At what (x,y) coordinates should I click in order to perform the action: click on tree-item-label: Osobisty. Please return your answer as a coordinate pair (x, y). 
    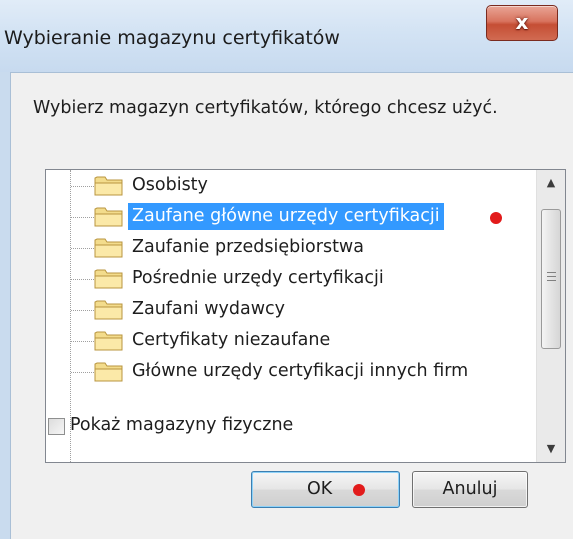
    Looking at the image, I should click on (170, 185).